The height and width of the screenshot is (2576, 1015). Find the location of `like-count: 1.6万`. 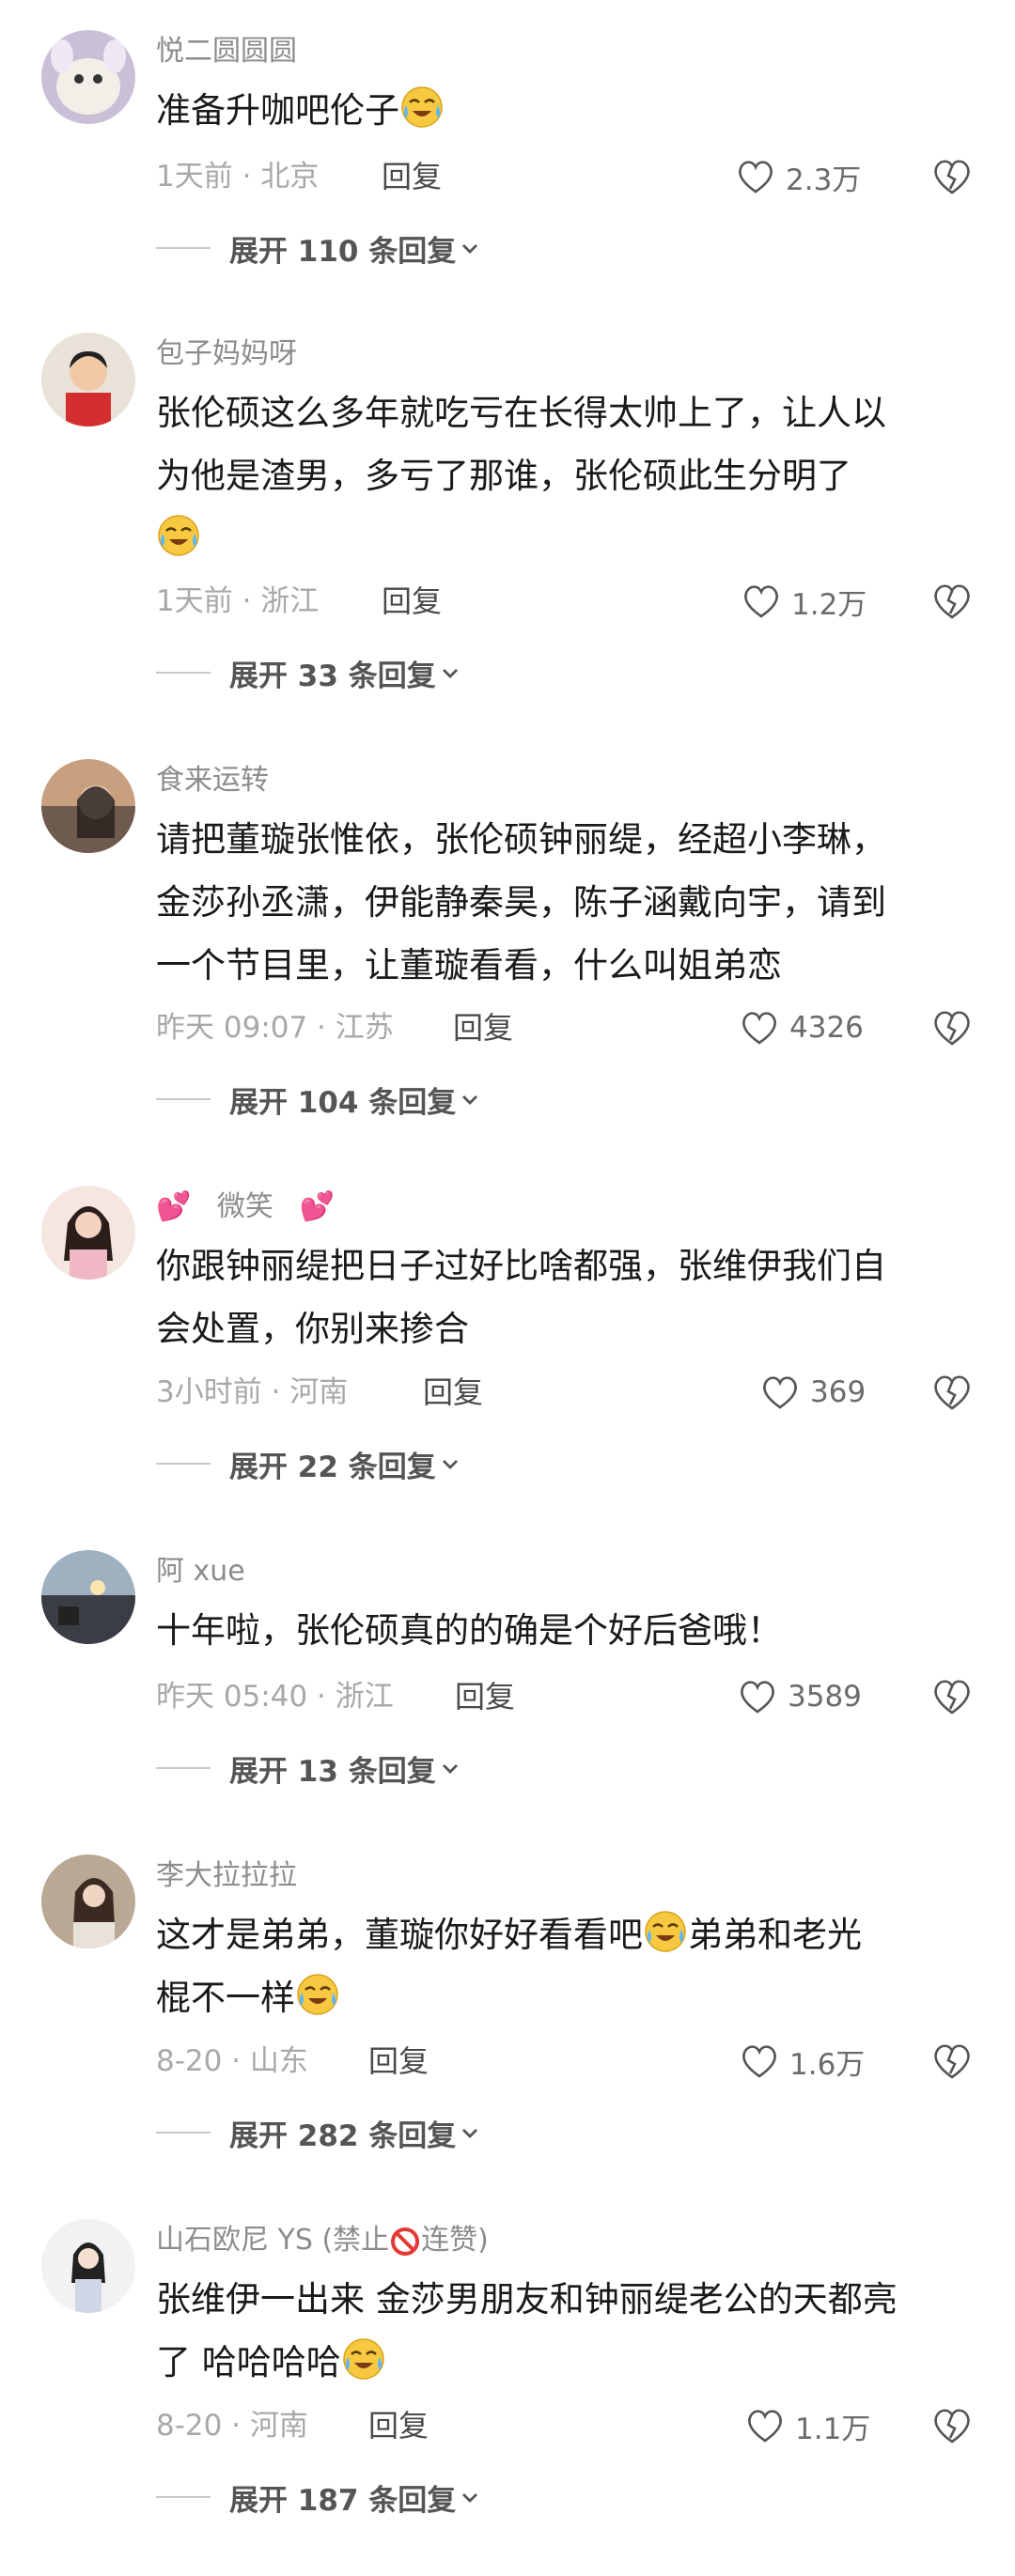

like-count: 1.6万 is located at coordinates (827, 2064).